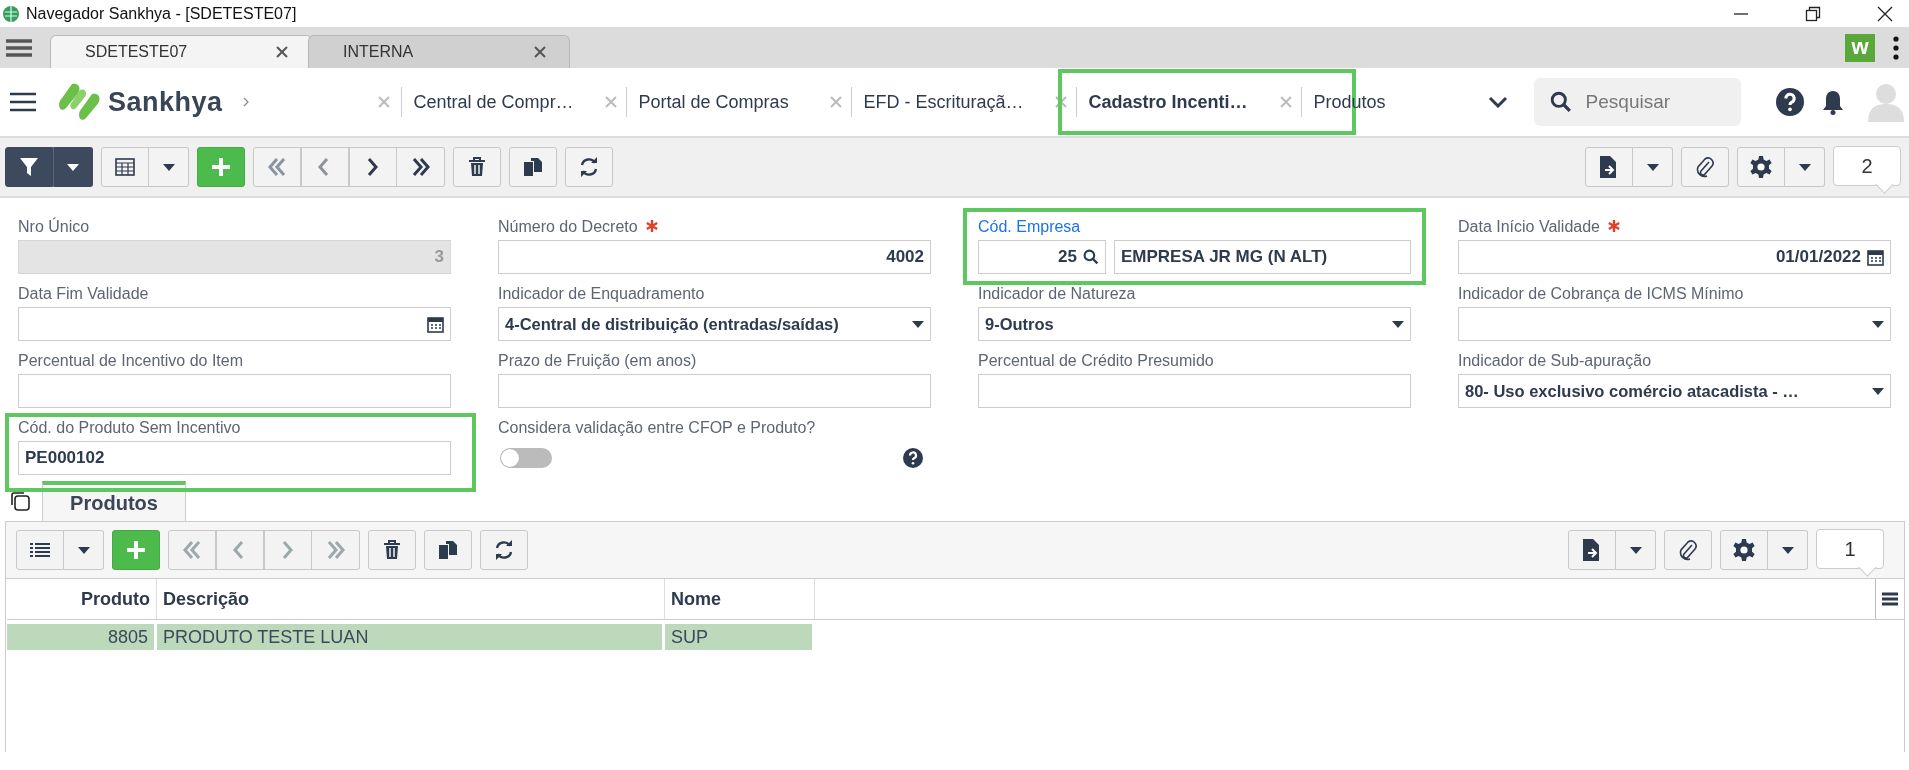  Describe the element at coordinates (439, 51) in the screenshot. I see `browser-tab: INTERNA` at that location.